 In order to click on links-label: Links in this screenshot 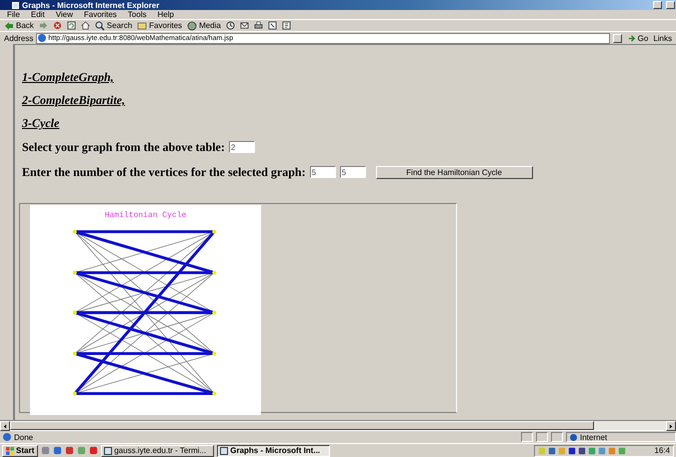, I will do `click(662, 38)`.